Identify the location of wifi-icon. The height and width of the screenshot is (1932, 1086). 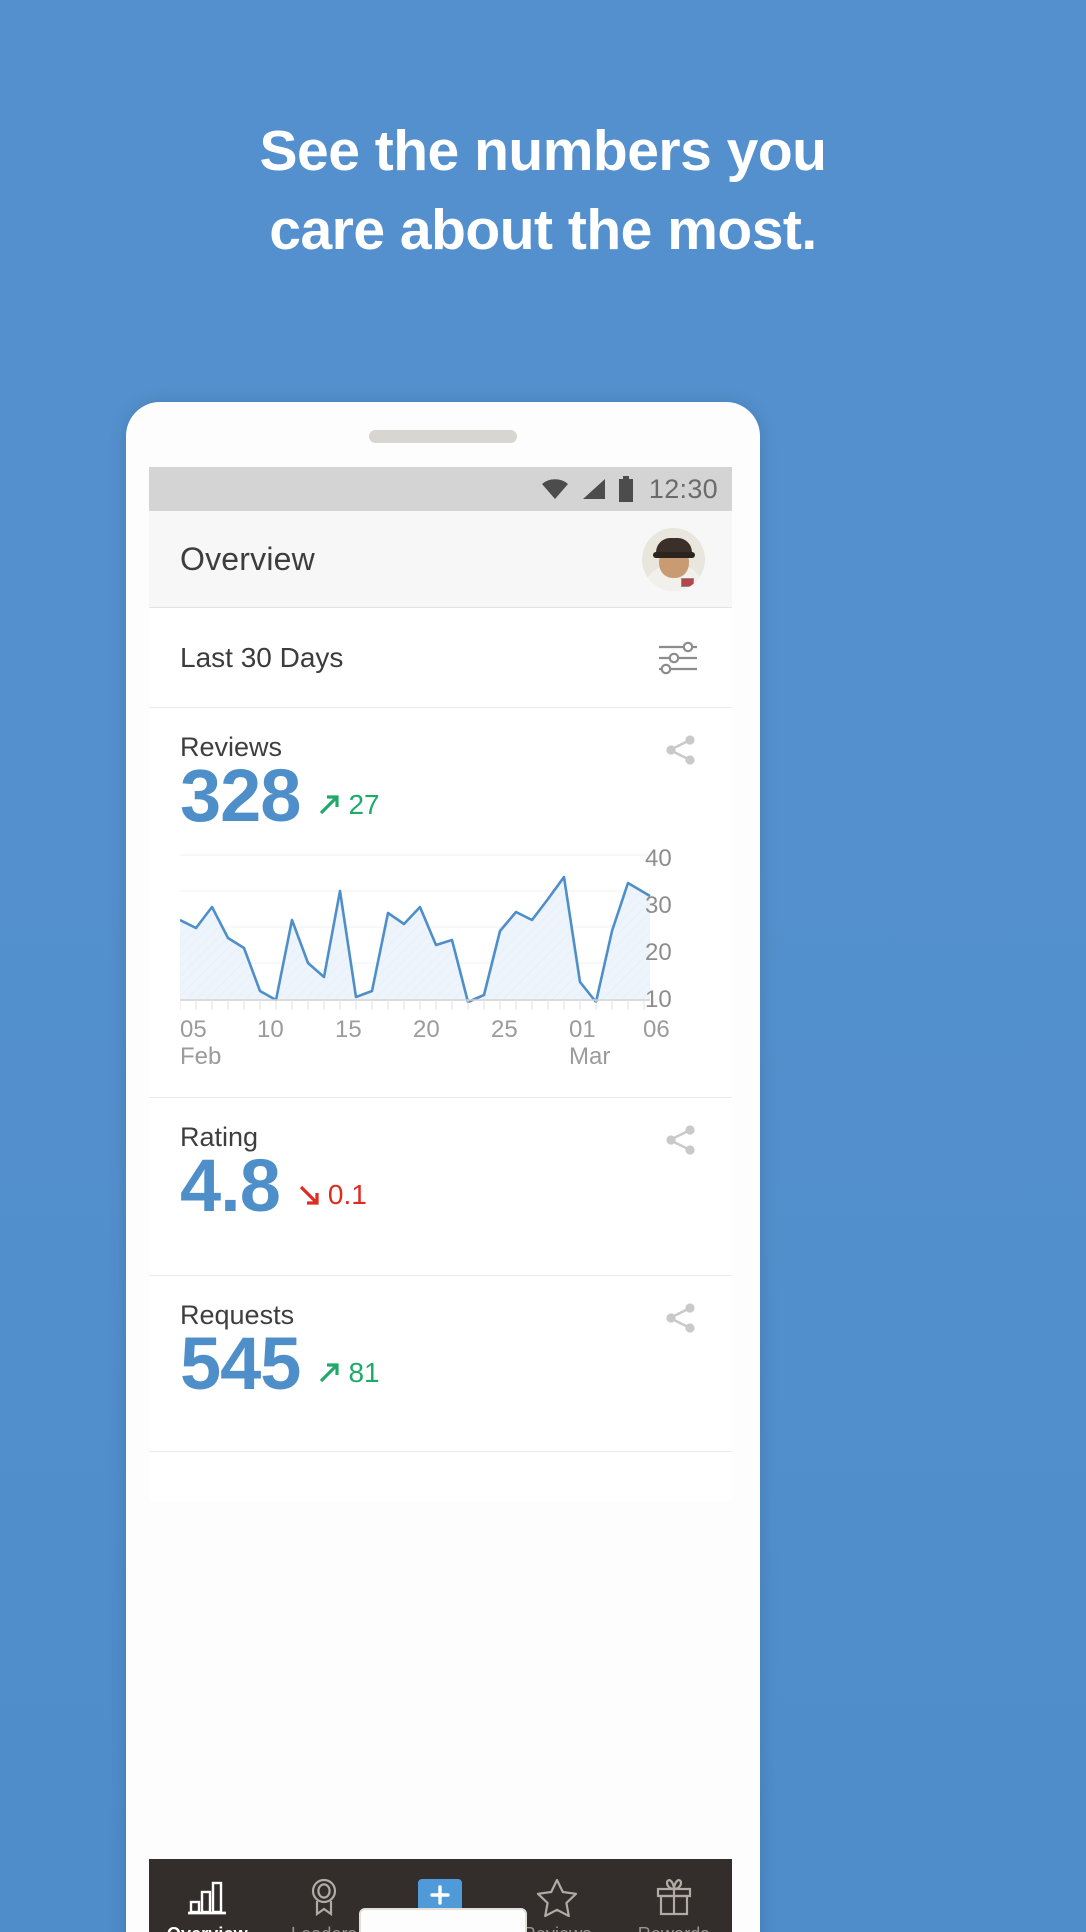
(554, 489).